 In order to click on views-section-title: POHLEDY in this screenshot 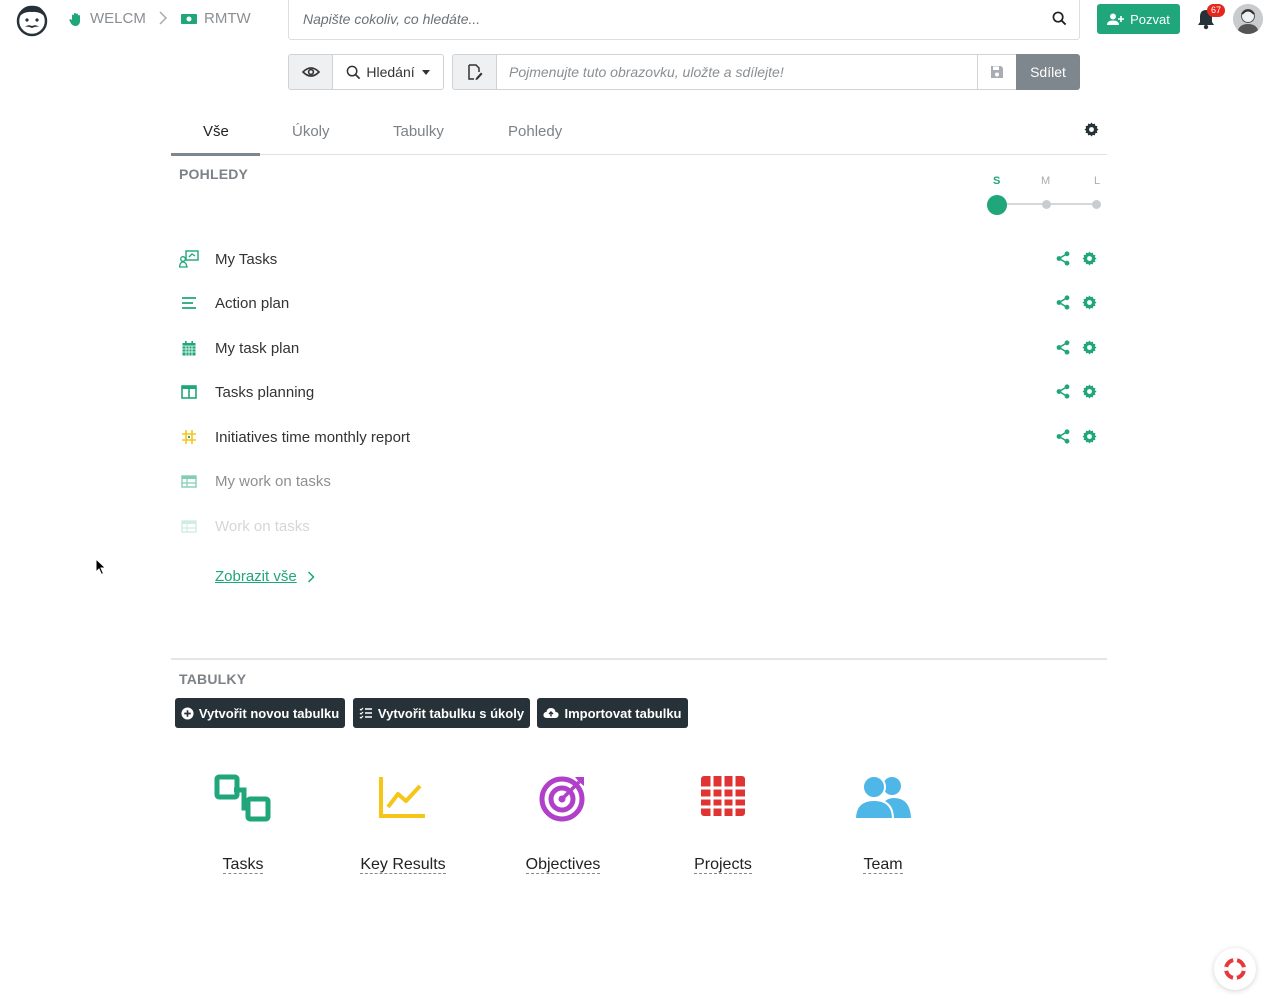, I will do `click(214, 174)`.